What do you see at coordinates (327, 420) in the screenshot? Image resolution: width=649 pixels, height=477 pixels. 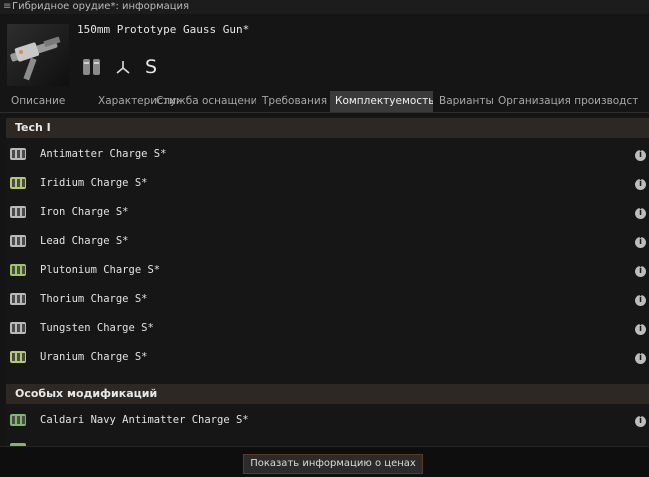 I see `list-item: Caldari Navy Antimatter Charge S* i` at bounding box center [327, 420].